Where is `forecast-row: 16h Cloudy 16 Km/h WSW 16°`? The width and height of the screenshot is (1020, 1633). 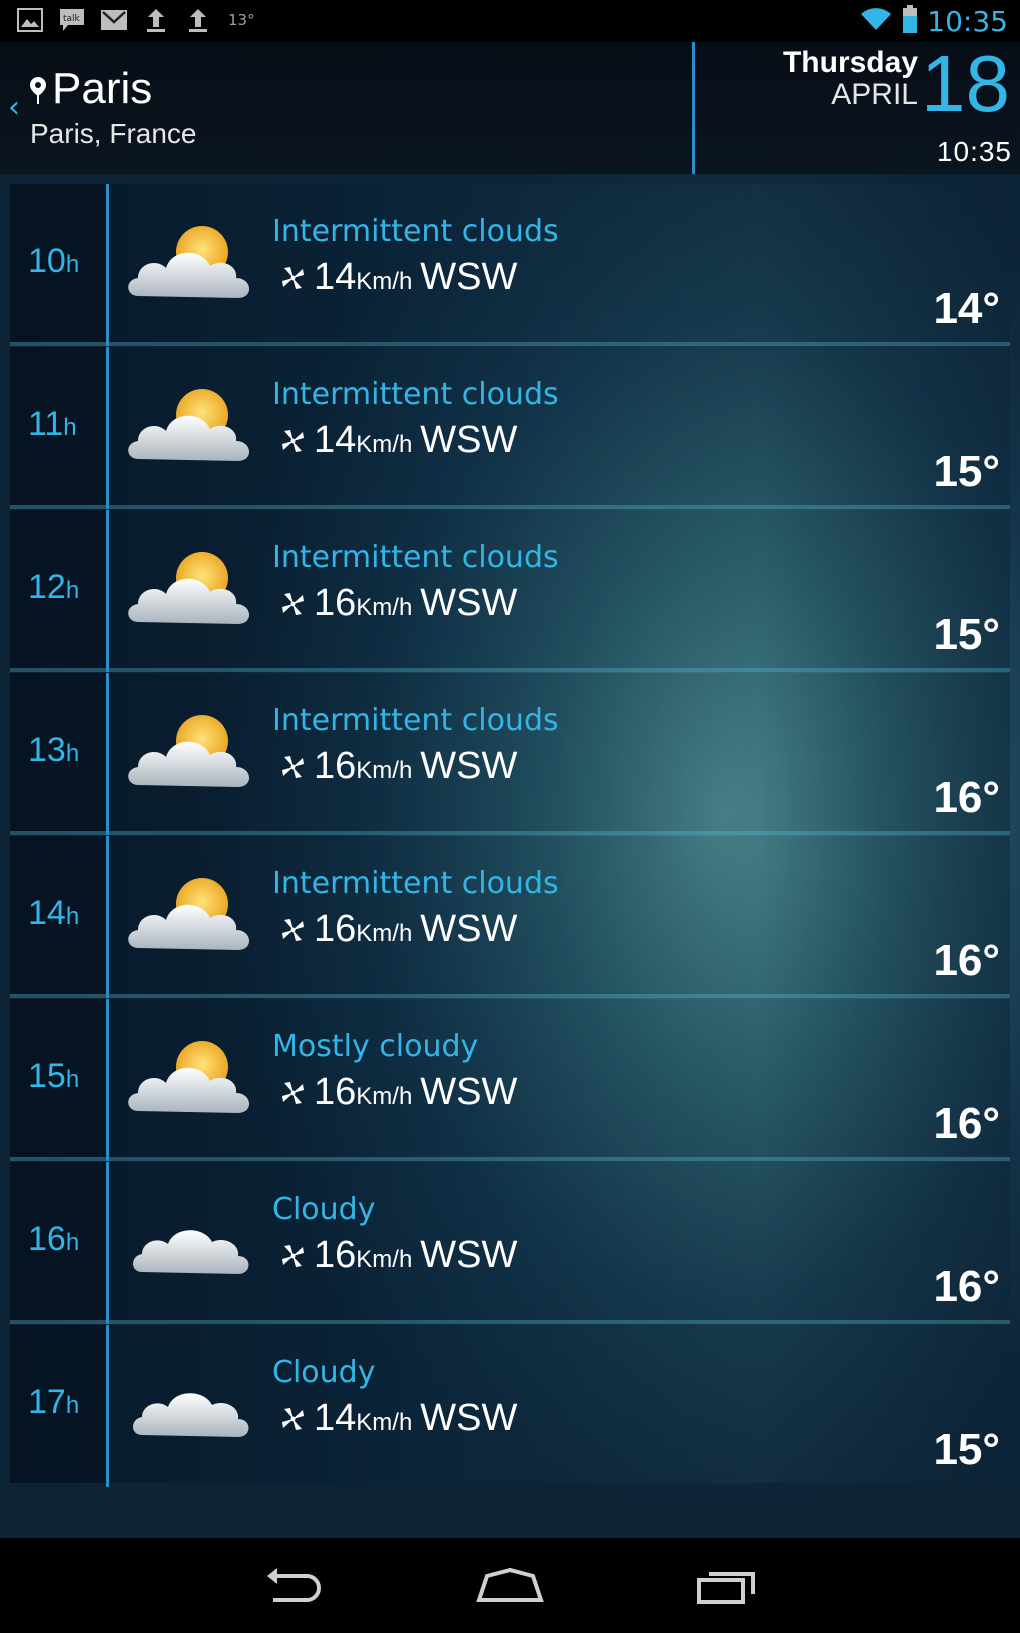
forecast-row: 16h Cloudy 16 Km/h WSW 16° is located at coordinates (510, 1243).